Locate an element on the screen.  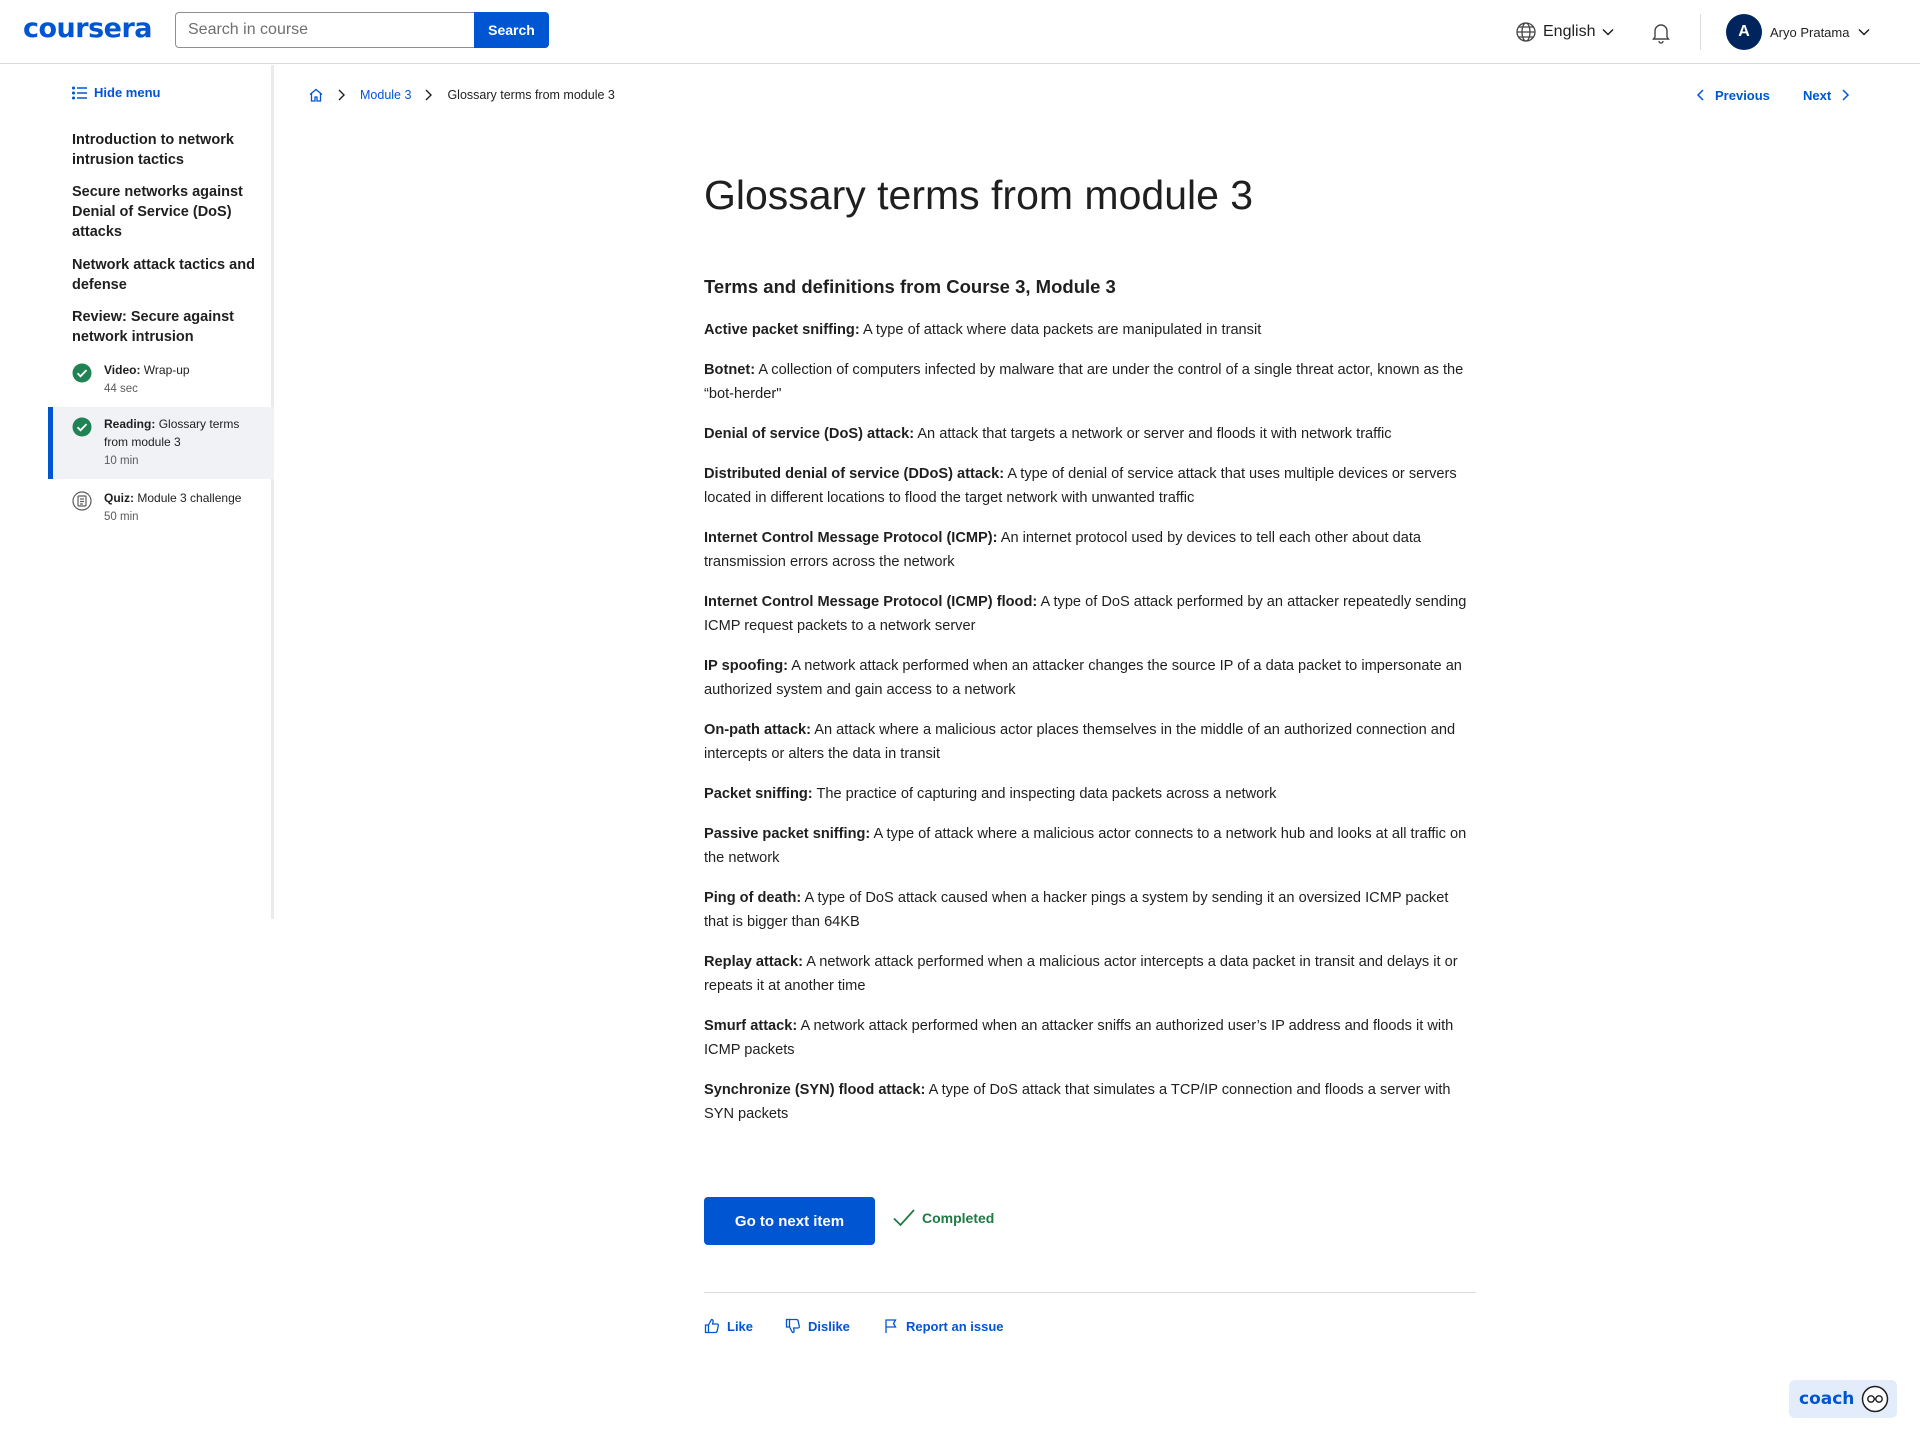
report-issue-button: Report an issue is located at coordinates (943, 1326).